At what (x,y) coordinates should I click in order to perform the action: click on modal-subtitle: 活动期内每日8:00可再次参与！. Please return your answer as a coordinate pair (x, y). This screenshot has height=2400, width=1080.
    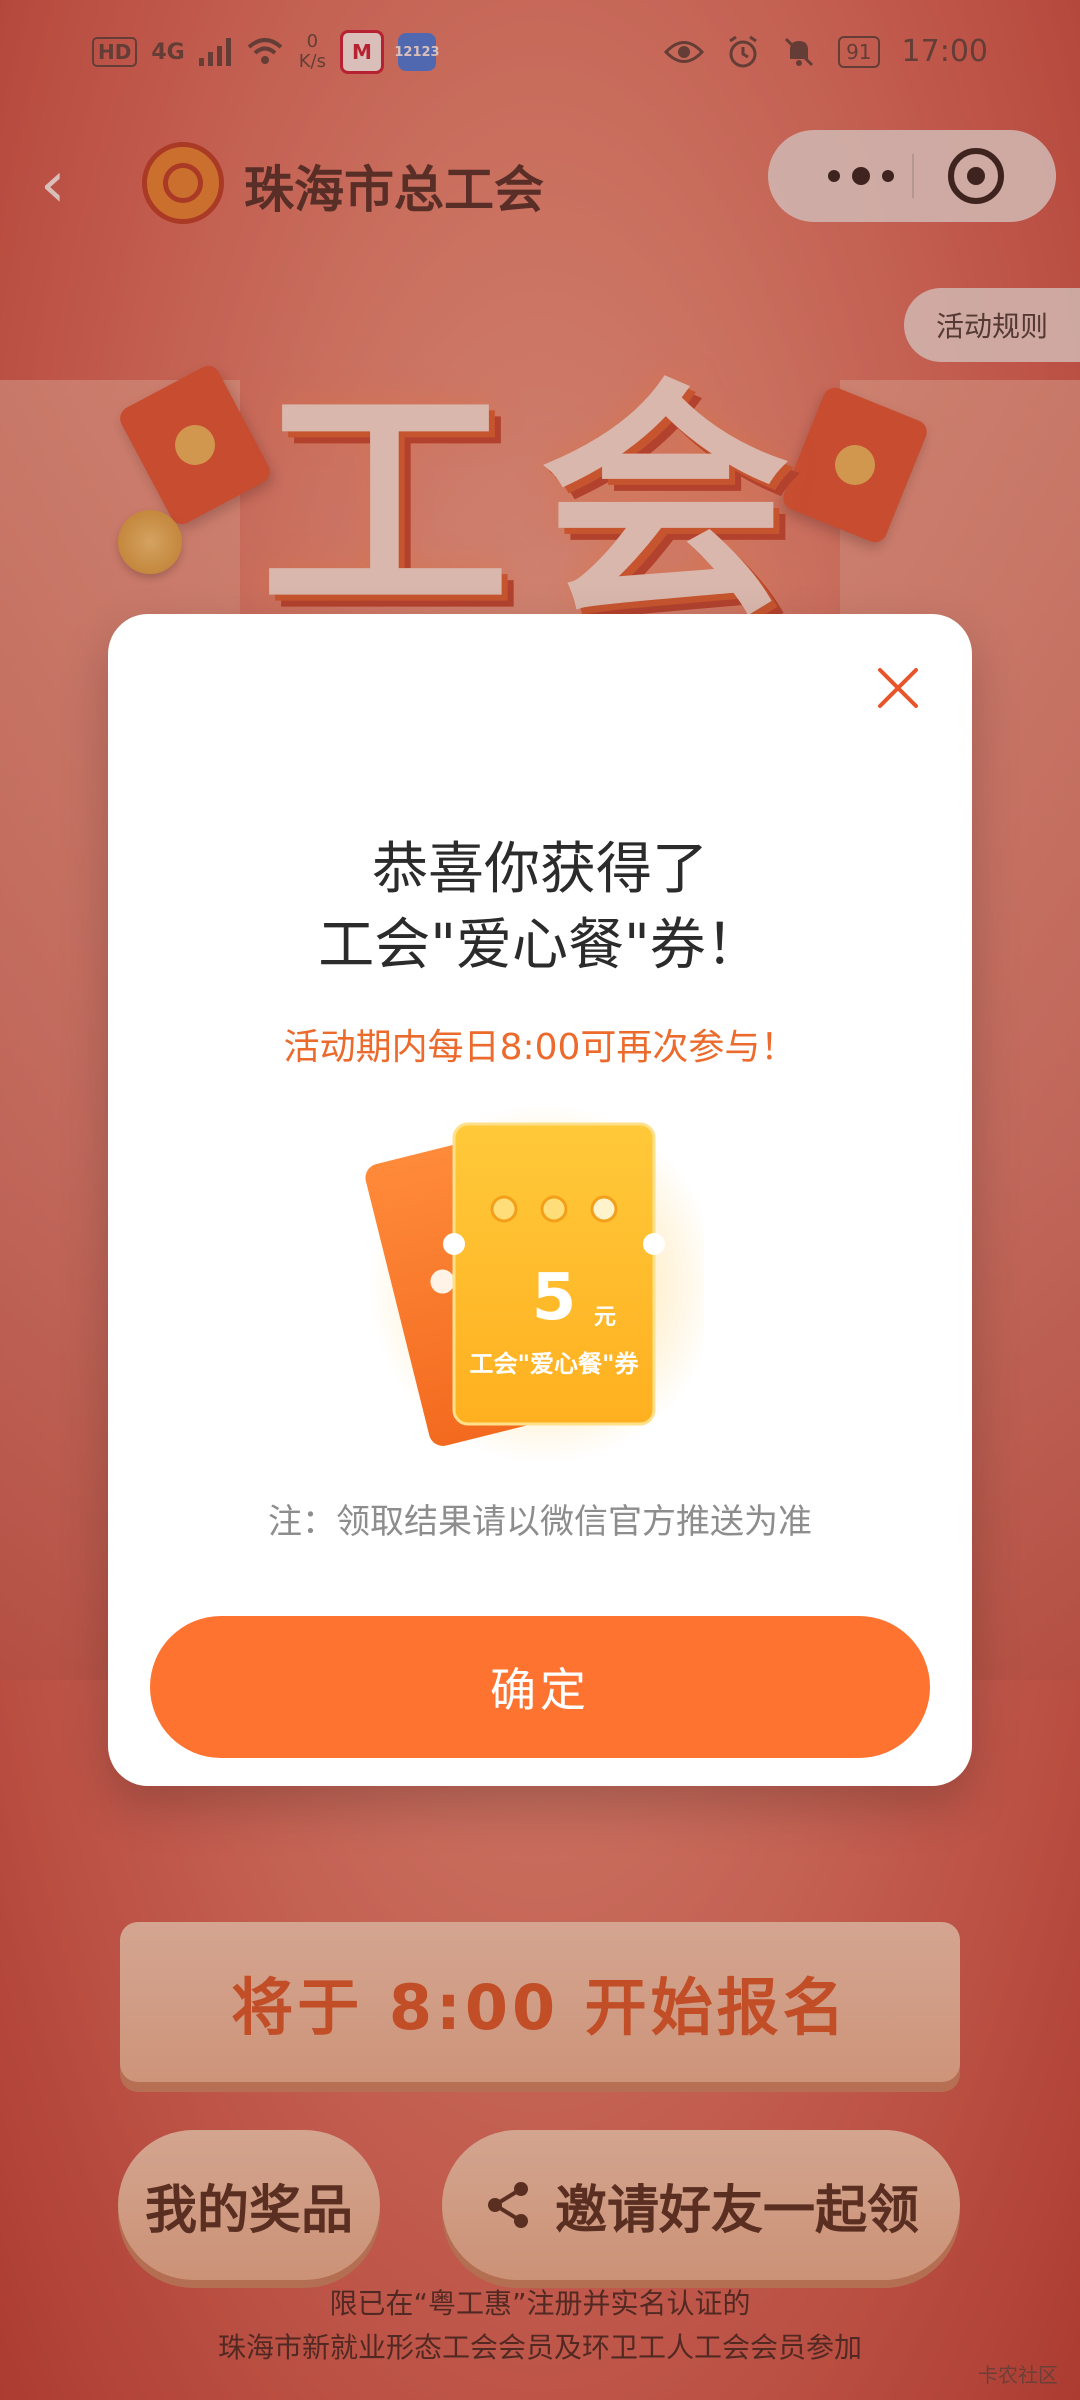
    Looking at the image, I should click on (540, 1047).